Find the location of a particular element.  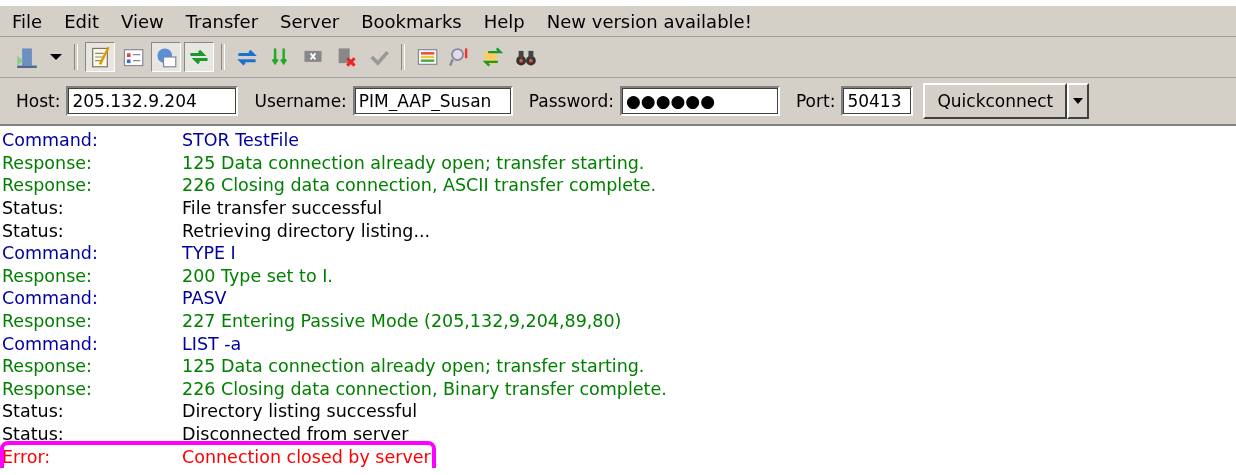

menu-item: New version available! is located at coordinates (650, 21).